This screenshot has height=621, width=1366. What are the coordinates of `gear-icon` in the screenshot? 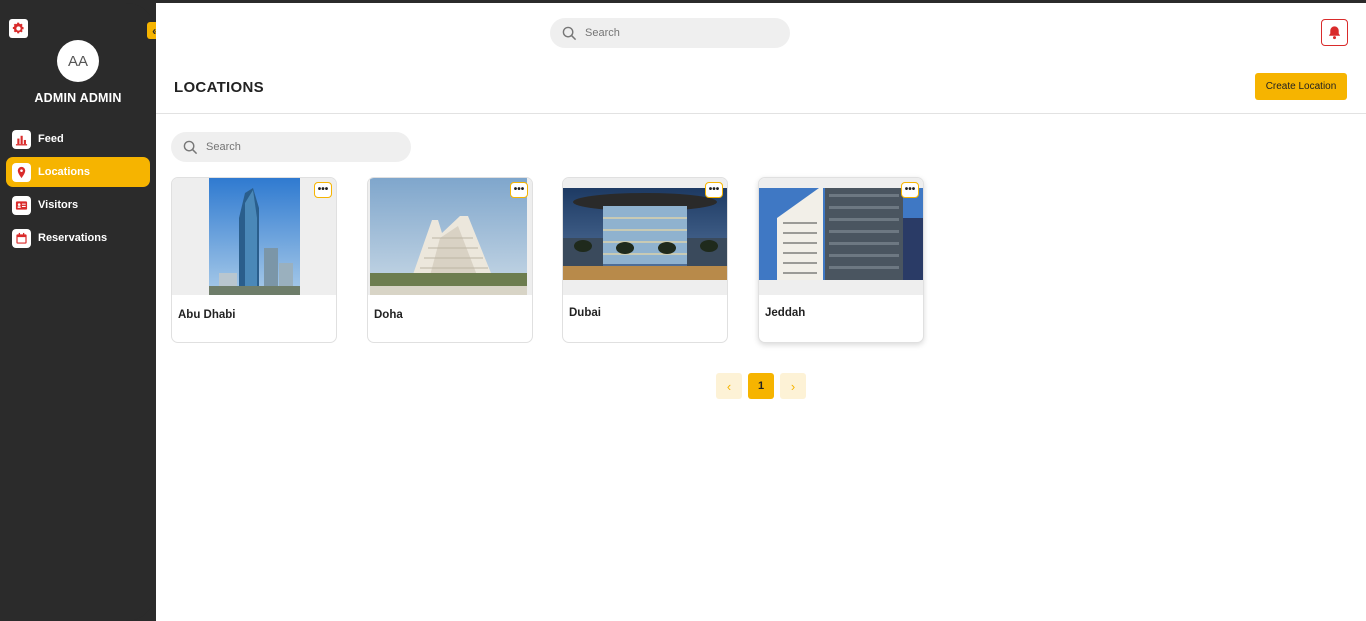 It's located at (18, 28).